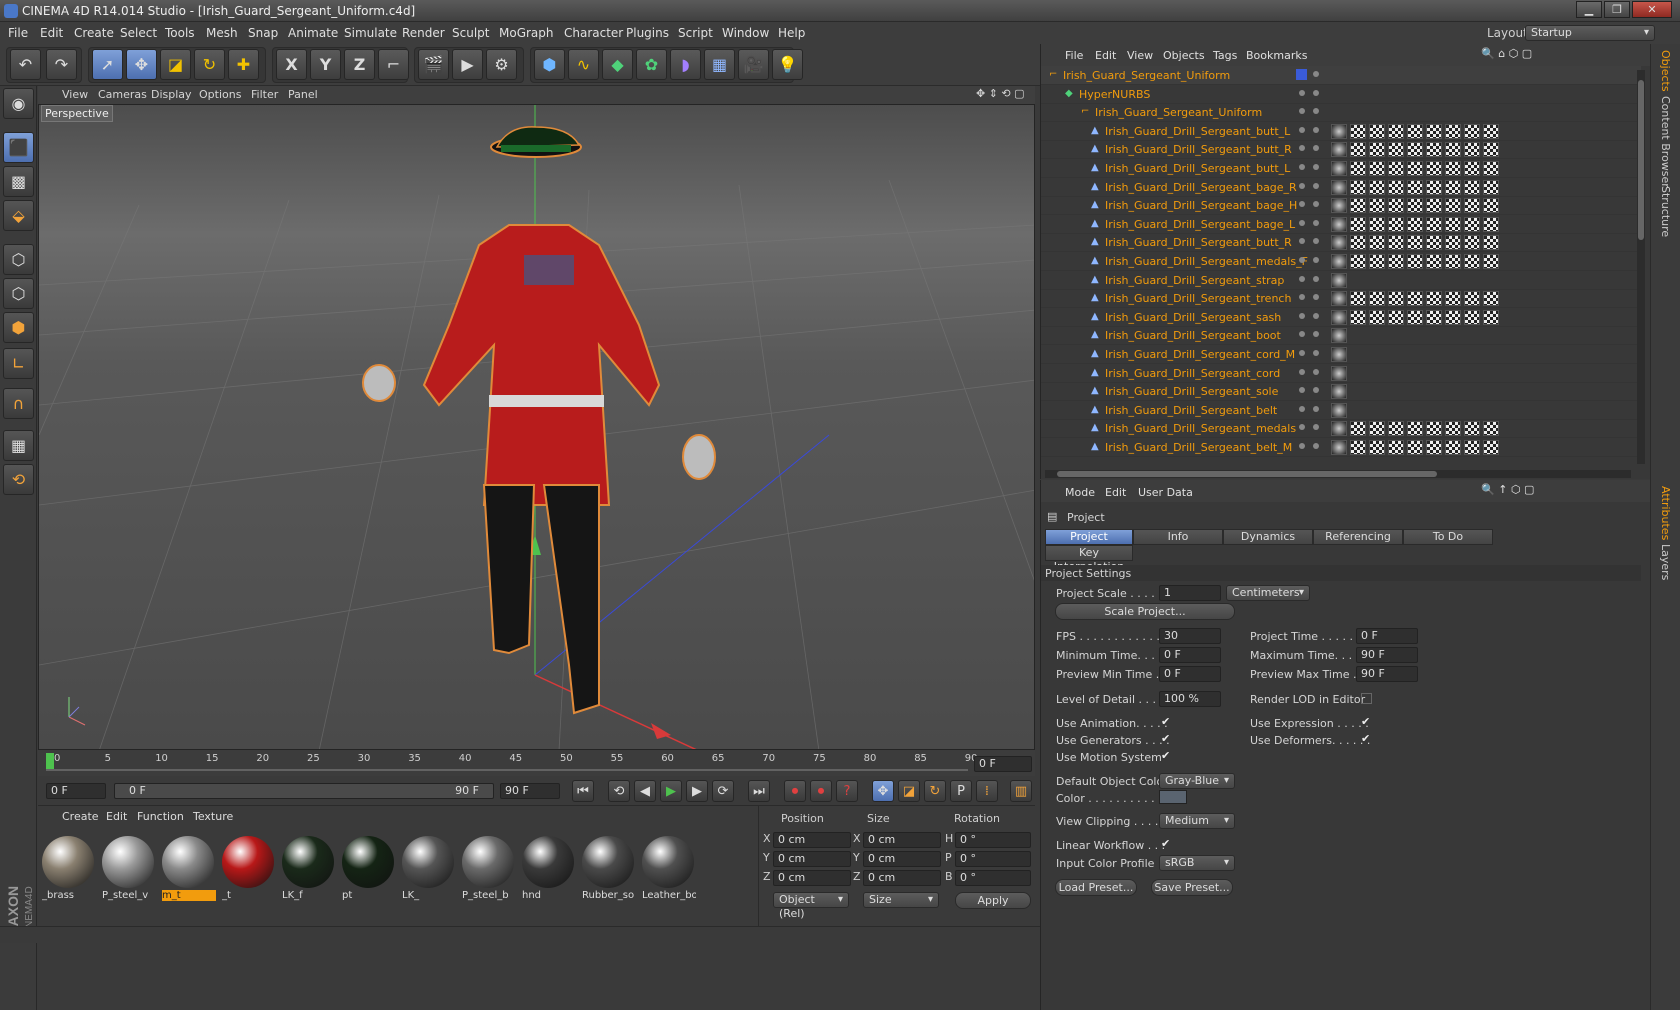  Describe the element at coordinates (393, 64) in the screenshot. I see `coord-system-icon: ⌐` at that location.